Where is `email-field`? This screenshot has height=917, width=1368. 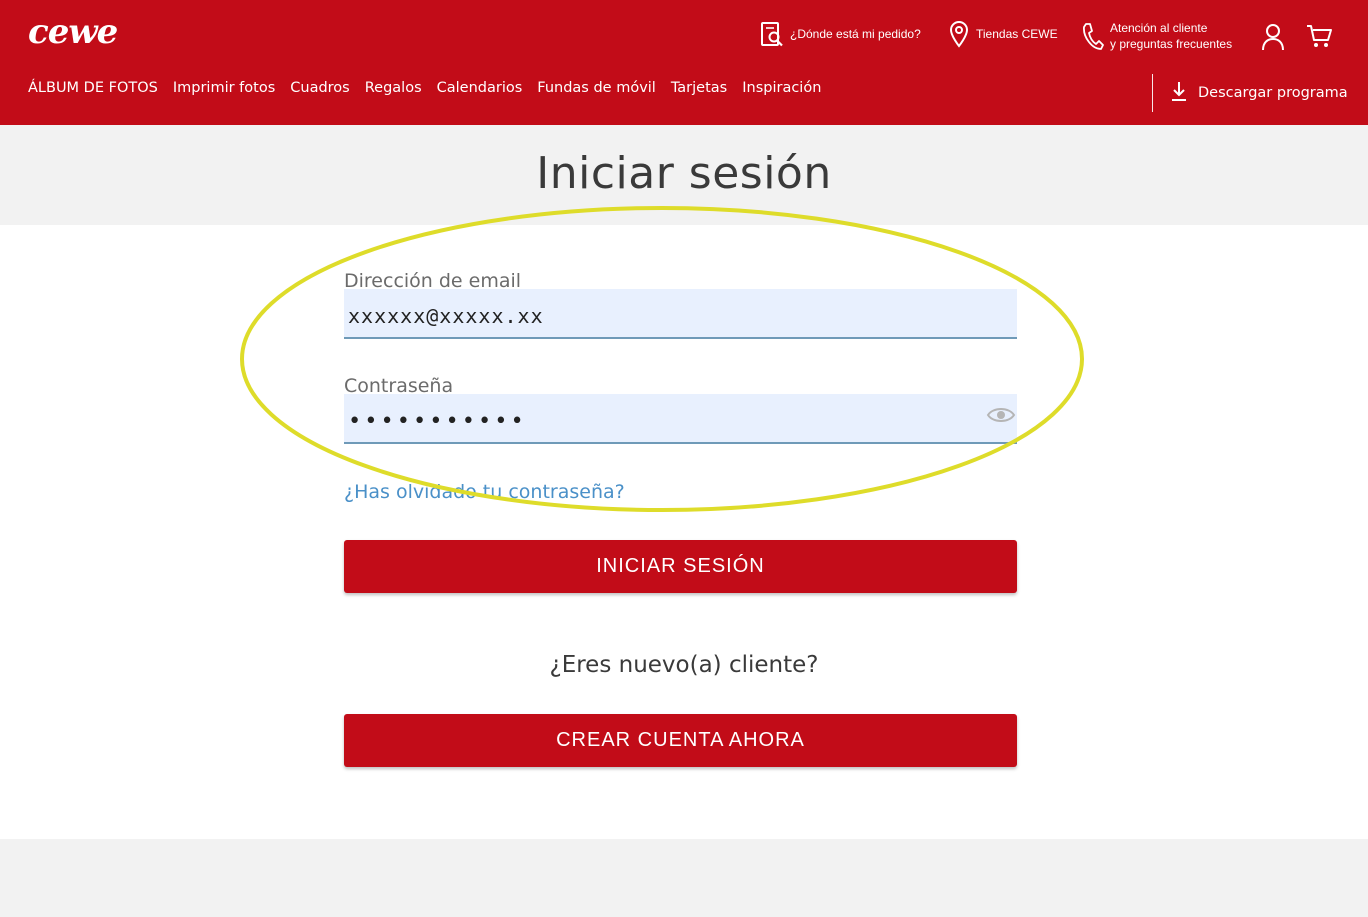 email-field is located at coordinates (680, 314).